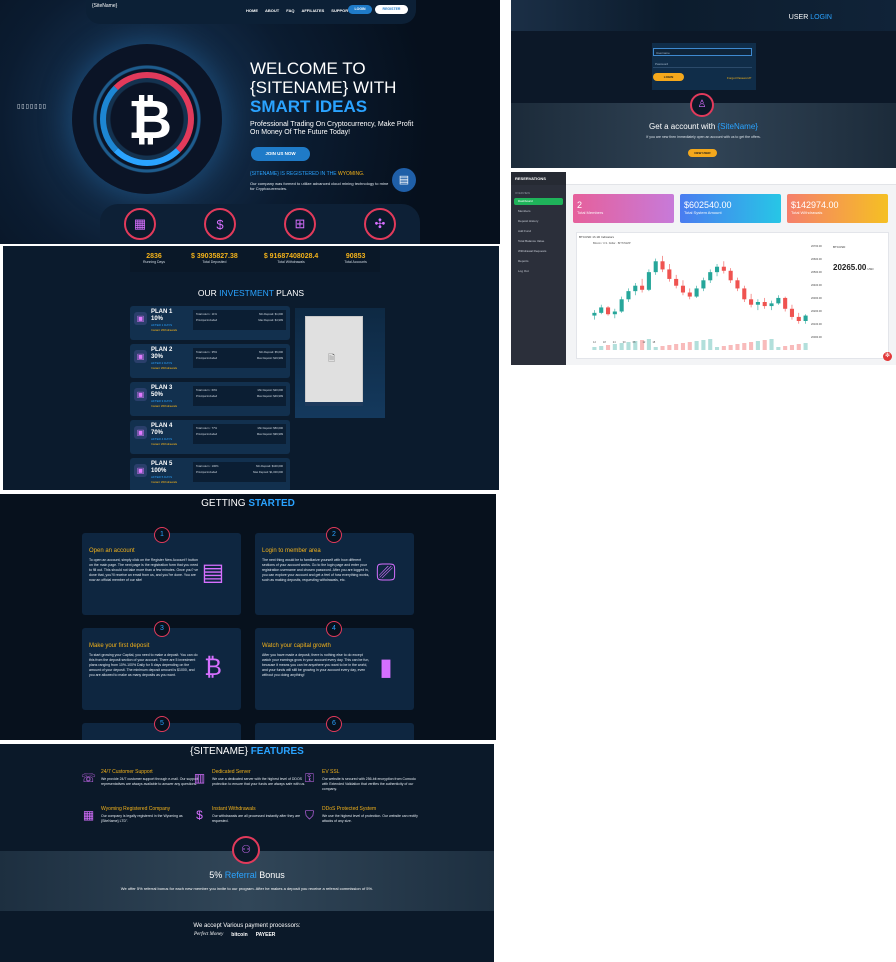  What do you see at coordinates (252, 10) in the screenshot?
I see `nav-home: HOME` at bounding box center [252, 10].